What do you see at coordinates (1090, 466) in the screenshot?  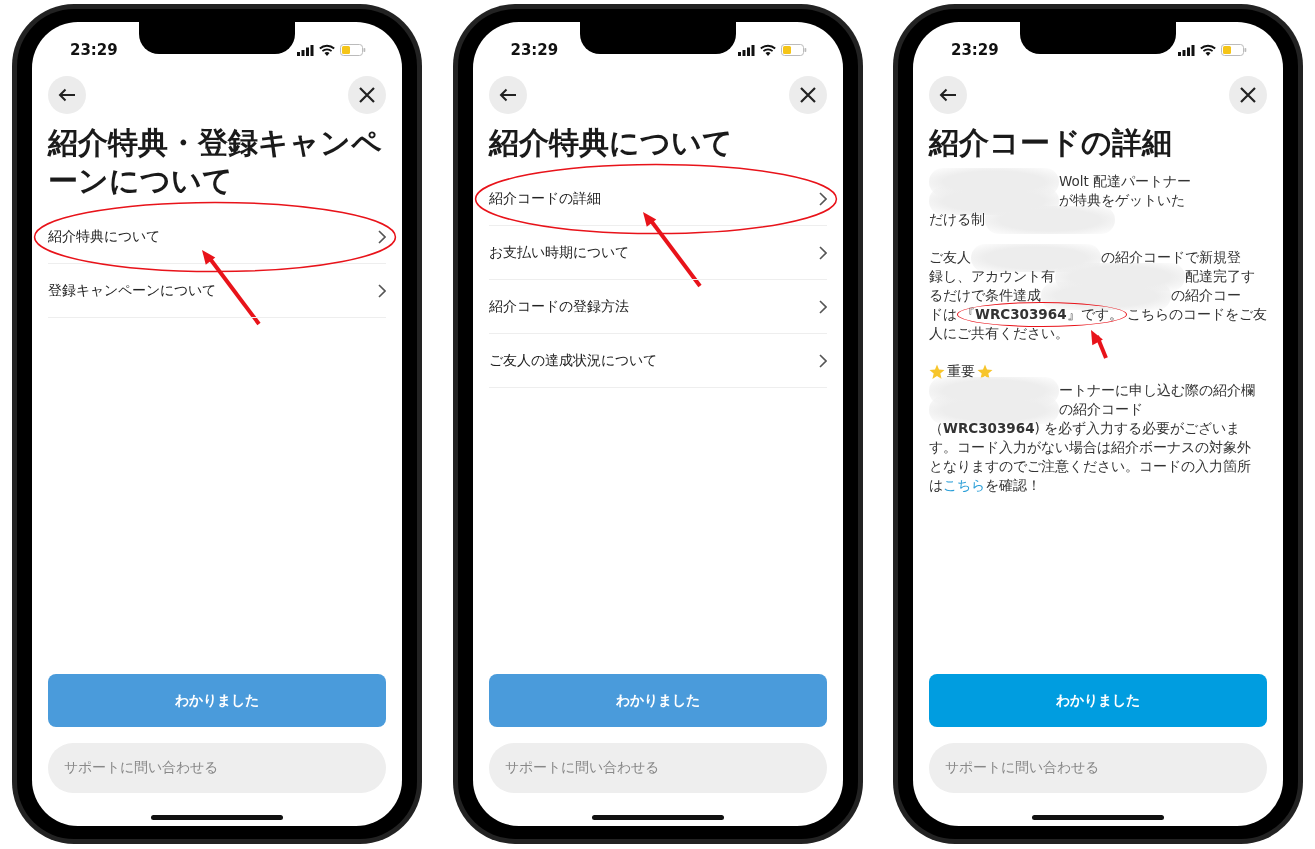 I see `body-text: となりますのでご注意ください。コードの入力箇所` at bounding box center [1090, 466].